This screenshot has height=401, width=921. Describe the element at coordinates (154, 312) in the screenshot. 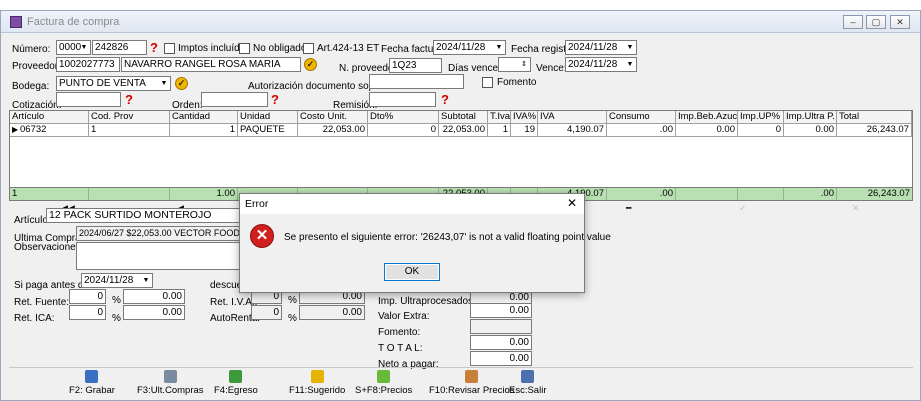

I see `ret-ica-value: 0.00` at that location.